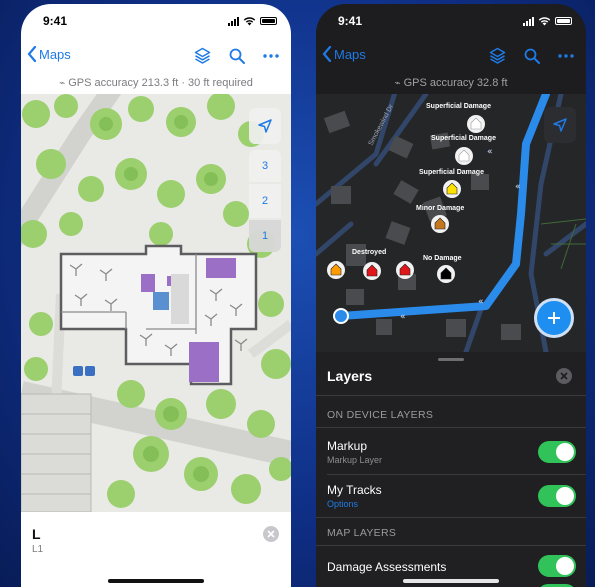 This screenshot has width=595, height=587. Describe the element at coordinates (156, 549) in the screenshot. I see `feature-sheet: L L1` at that location.